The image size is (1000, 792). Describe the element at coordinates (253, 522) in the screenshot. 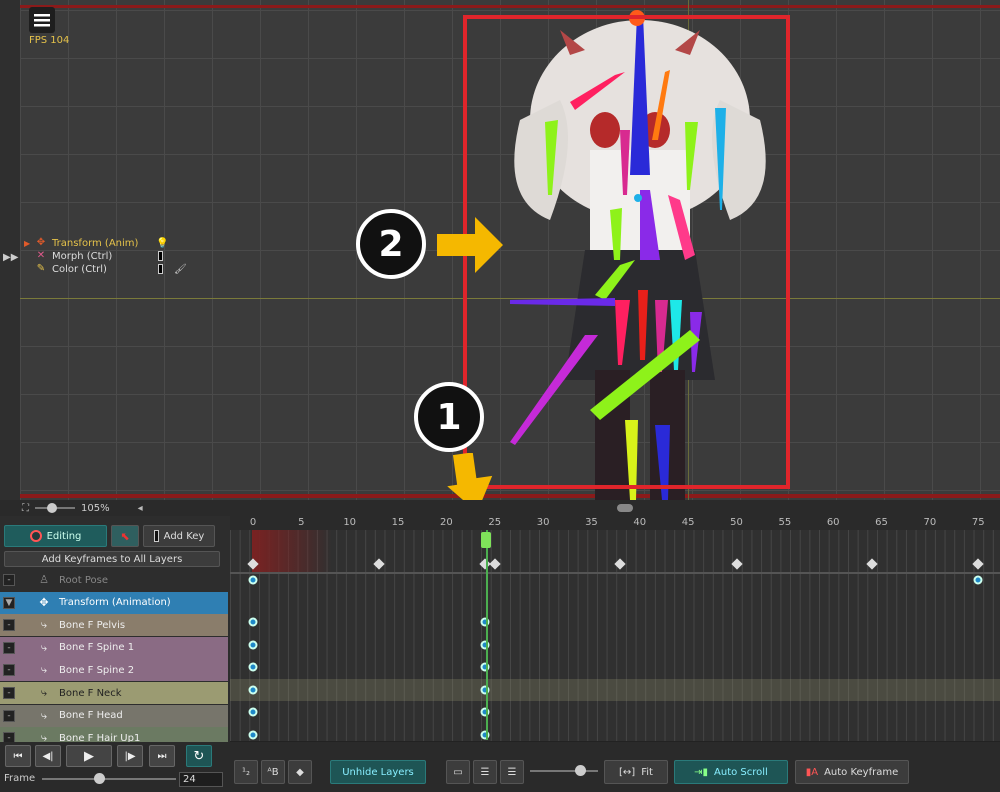

I see `ruler-tick-label: 0` at that location.